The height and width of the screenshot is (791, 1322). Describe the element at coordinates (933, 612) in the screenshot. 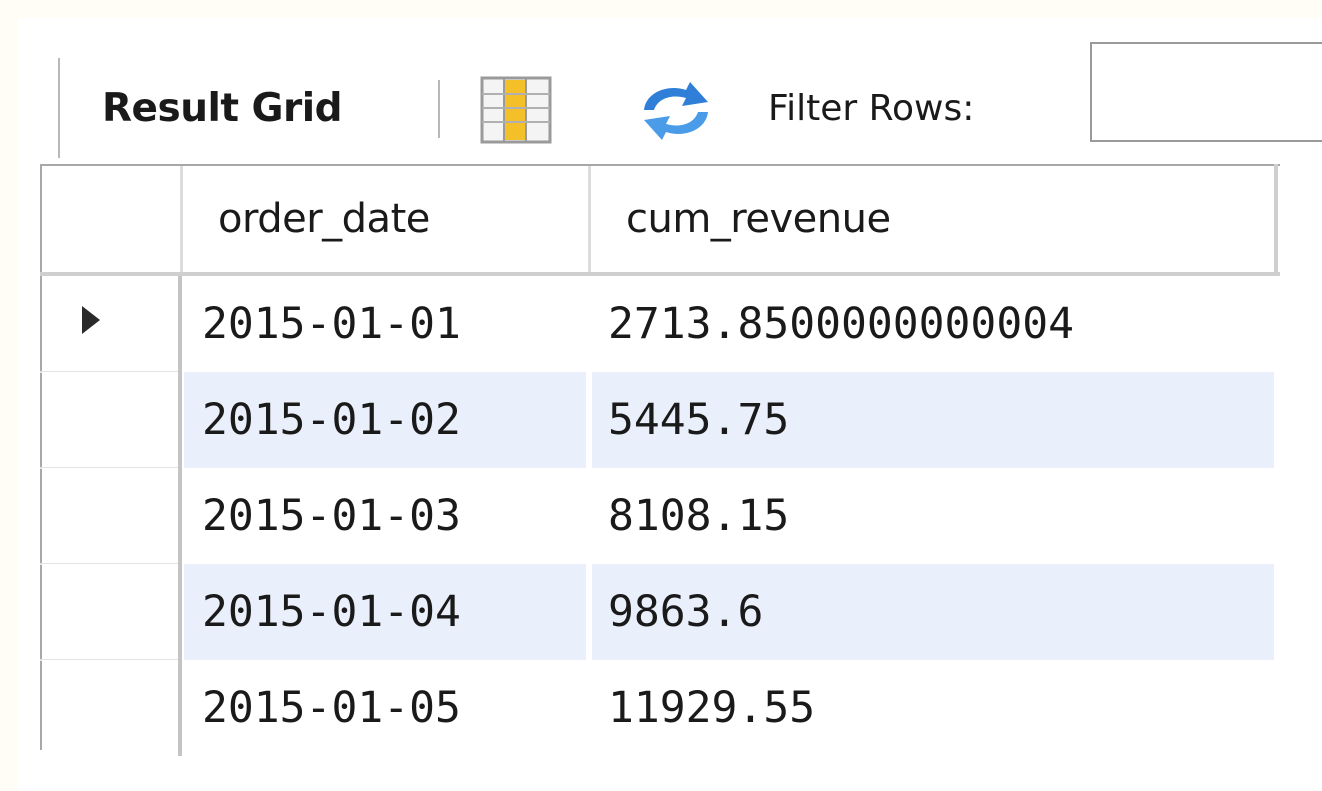

I see `cell-cum-revenue: 9863.6` at that location.